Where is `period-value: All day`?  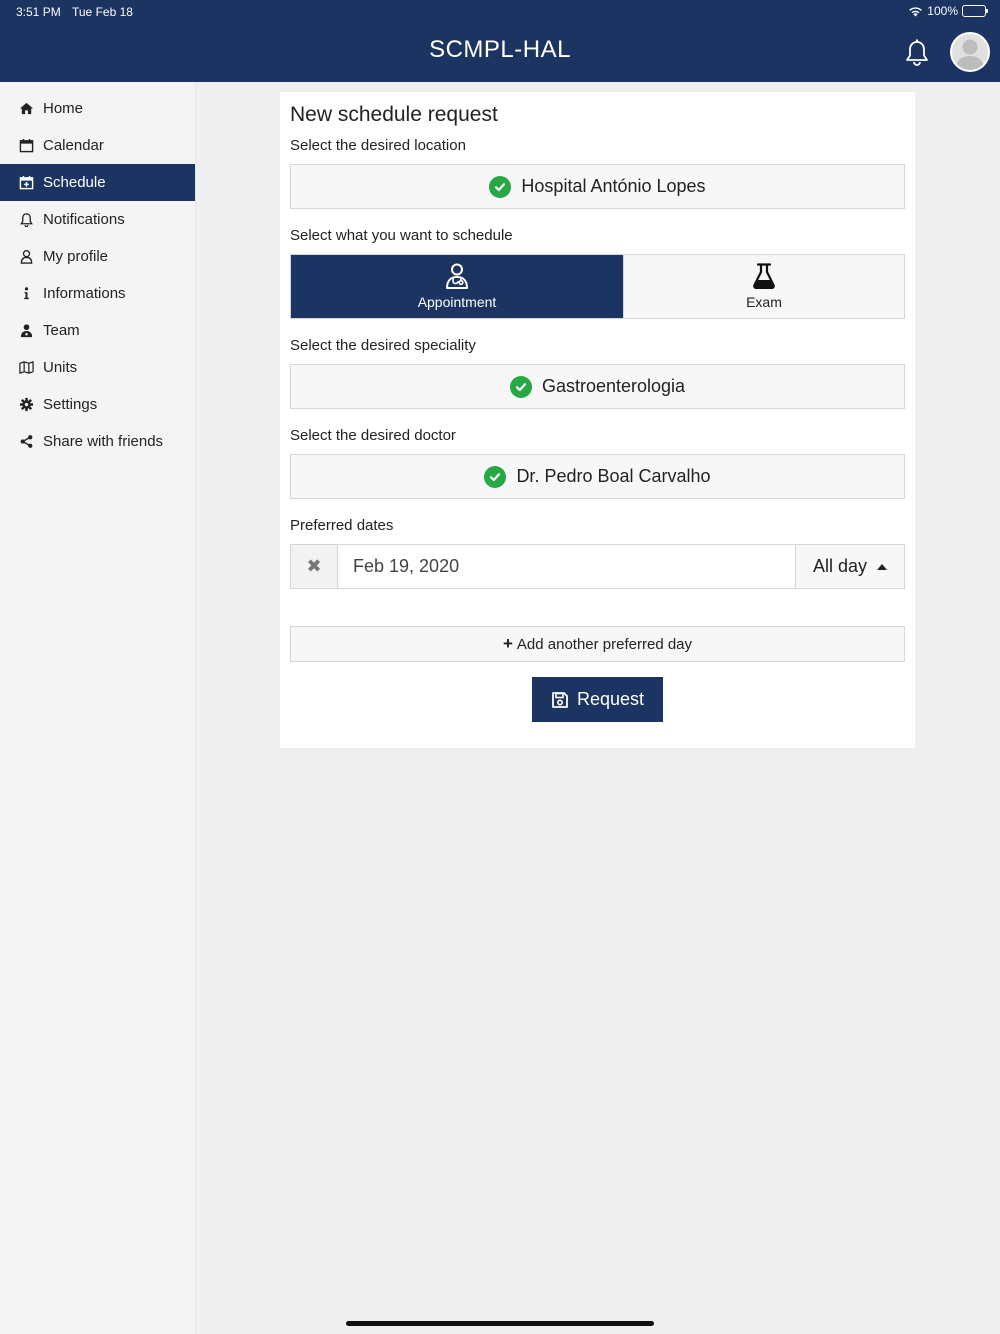 period-value: All day is located at coordinates (840, 566).